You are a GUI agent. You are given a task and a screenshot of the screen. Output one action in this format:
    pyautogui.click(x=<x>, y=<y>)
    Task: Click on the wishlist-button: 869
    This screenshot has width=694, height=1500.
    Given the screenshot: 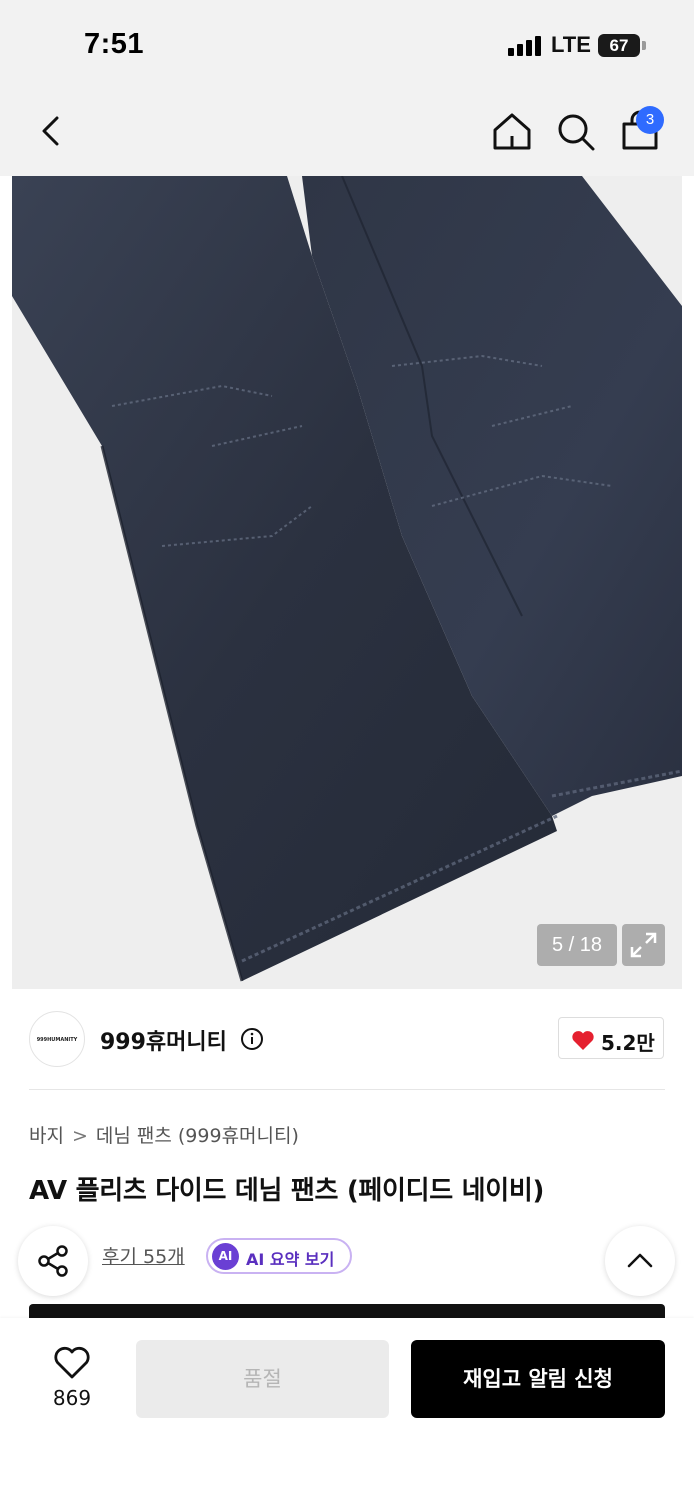 What is the action you would take?
    pyautogui.click(x=72, y=1382)
    